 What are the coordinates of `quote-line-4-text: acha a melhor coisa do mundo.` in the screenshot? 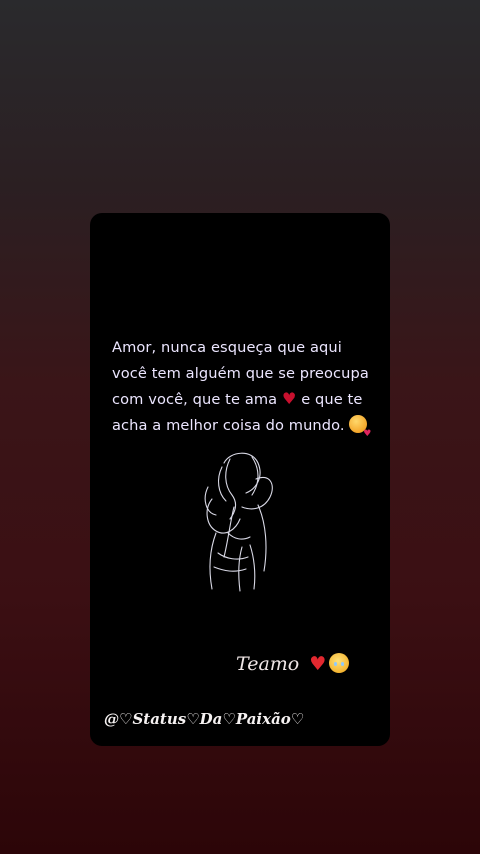 It's located at (228, 425).